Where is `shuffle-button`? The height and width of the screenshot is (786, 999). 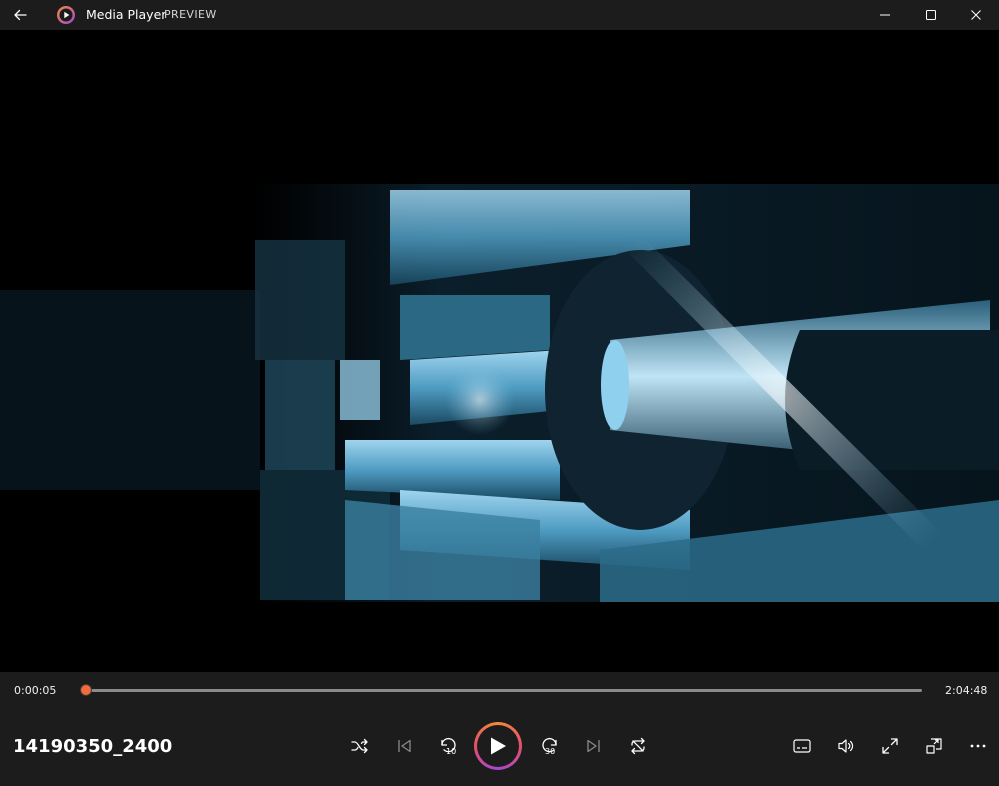 shuffle-button is located at coordinates (360, 746).